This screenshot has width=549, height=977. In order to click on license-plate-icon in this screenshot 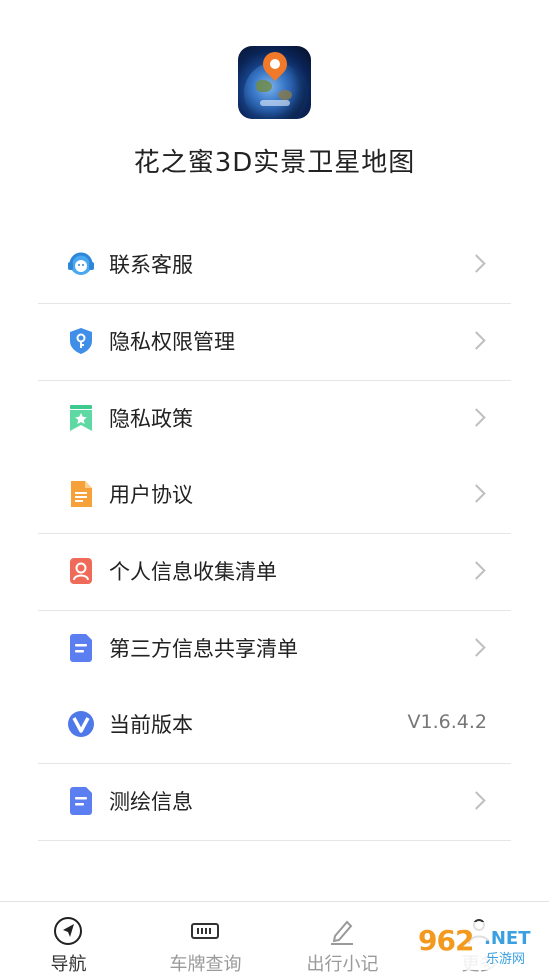, I will do `click(205, 931)`.